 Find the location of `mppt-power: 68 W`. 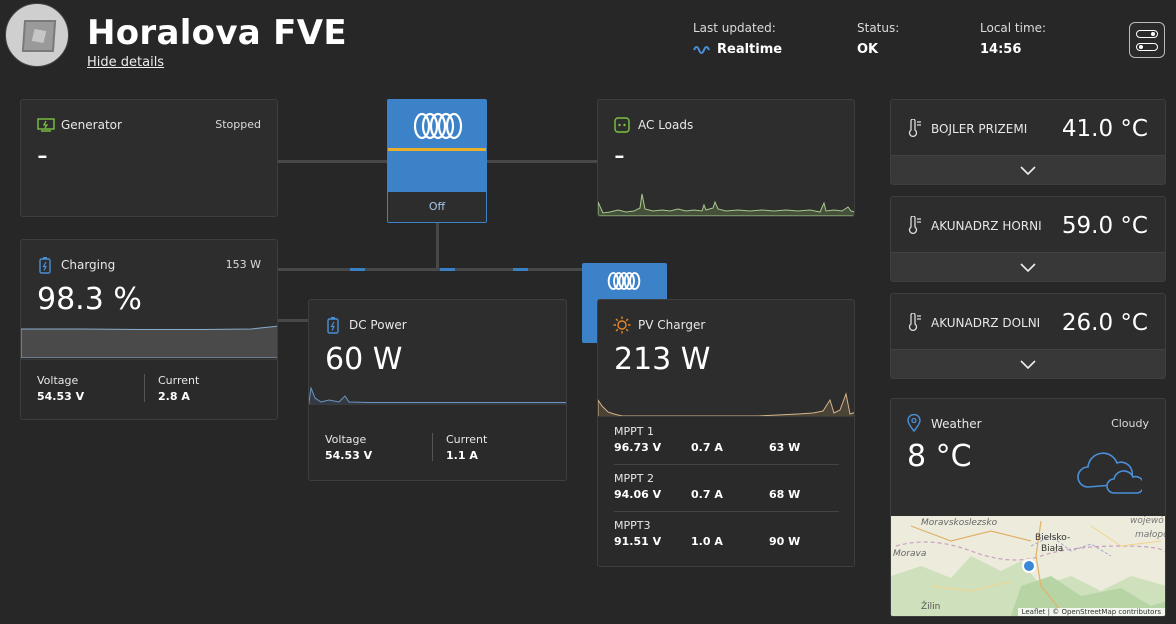

mppt-power: 68 W is located at coordinates (785, 494).